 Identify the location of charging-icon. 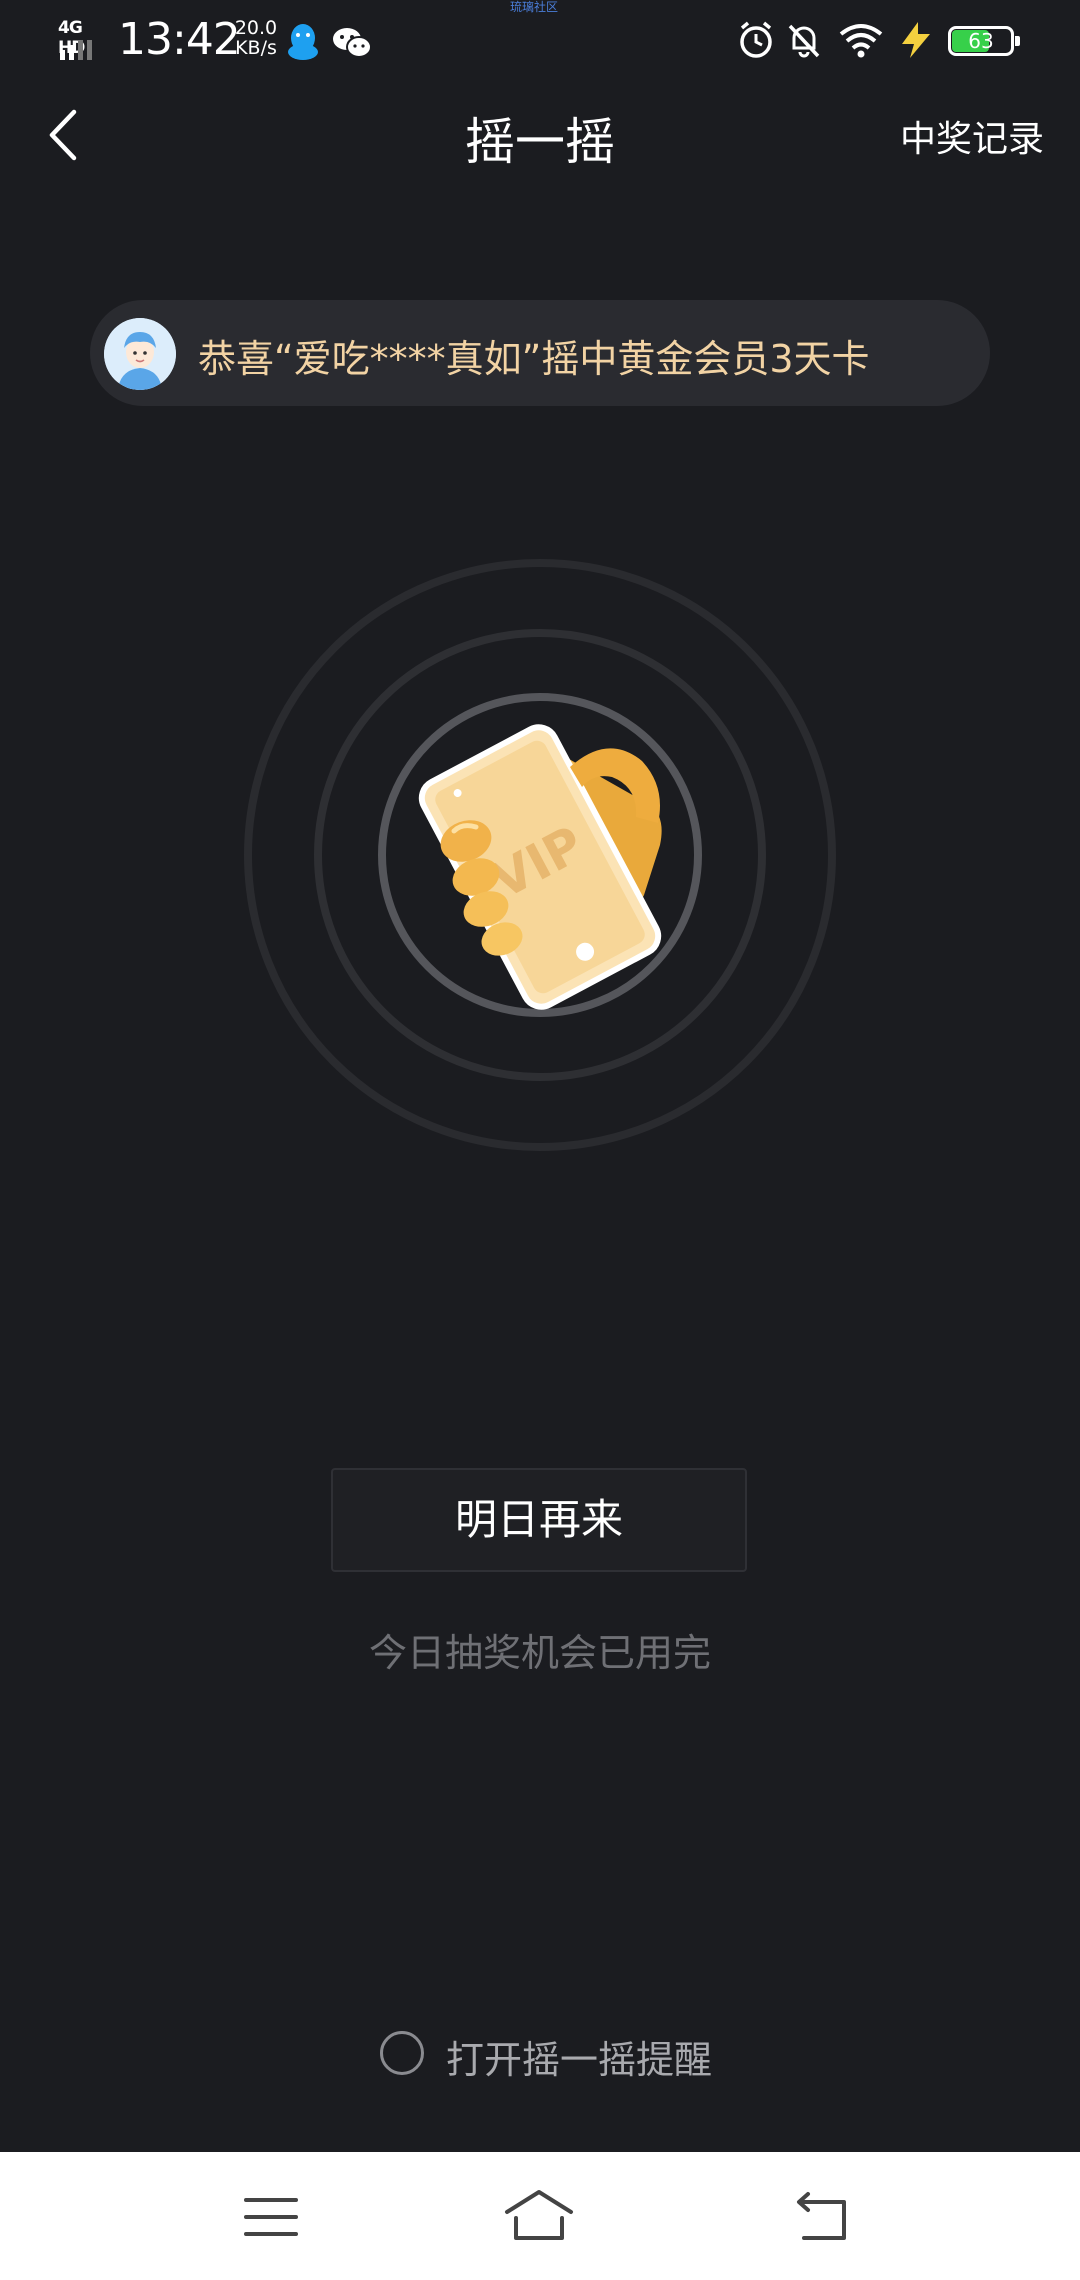
(916, 40).